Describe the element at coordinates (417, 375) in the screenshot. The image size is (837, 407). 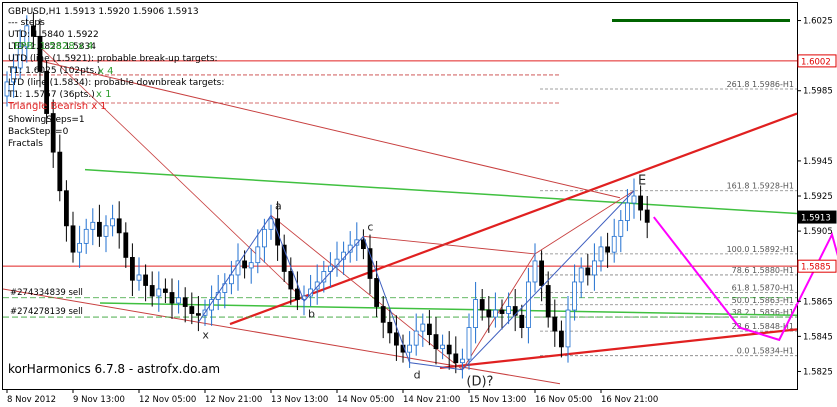
I see `pattern-point-label: d` at that location.